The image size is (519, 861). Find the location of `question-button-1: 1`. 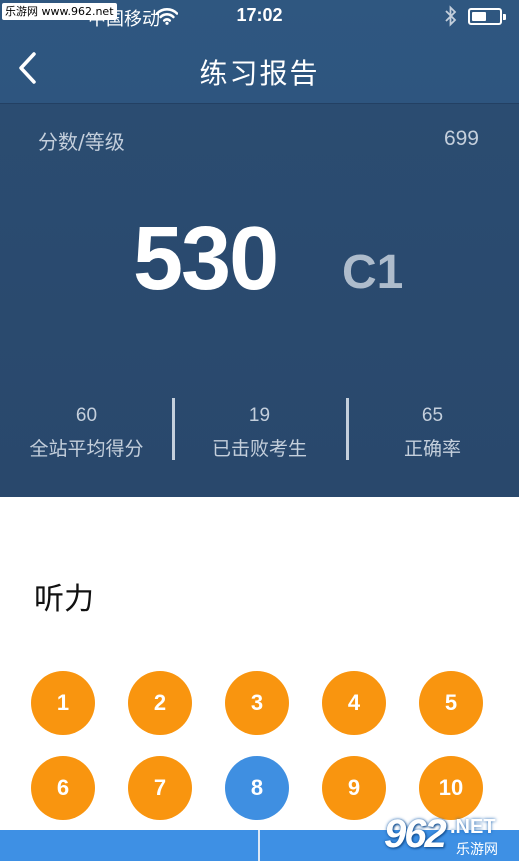

question-button-1: 1 is located at coordinates (63, 703).